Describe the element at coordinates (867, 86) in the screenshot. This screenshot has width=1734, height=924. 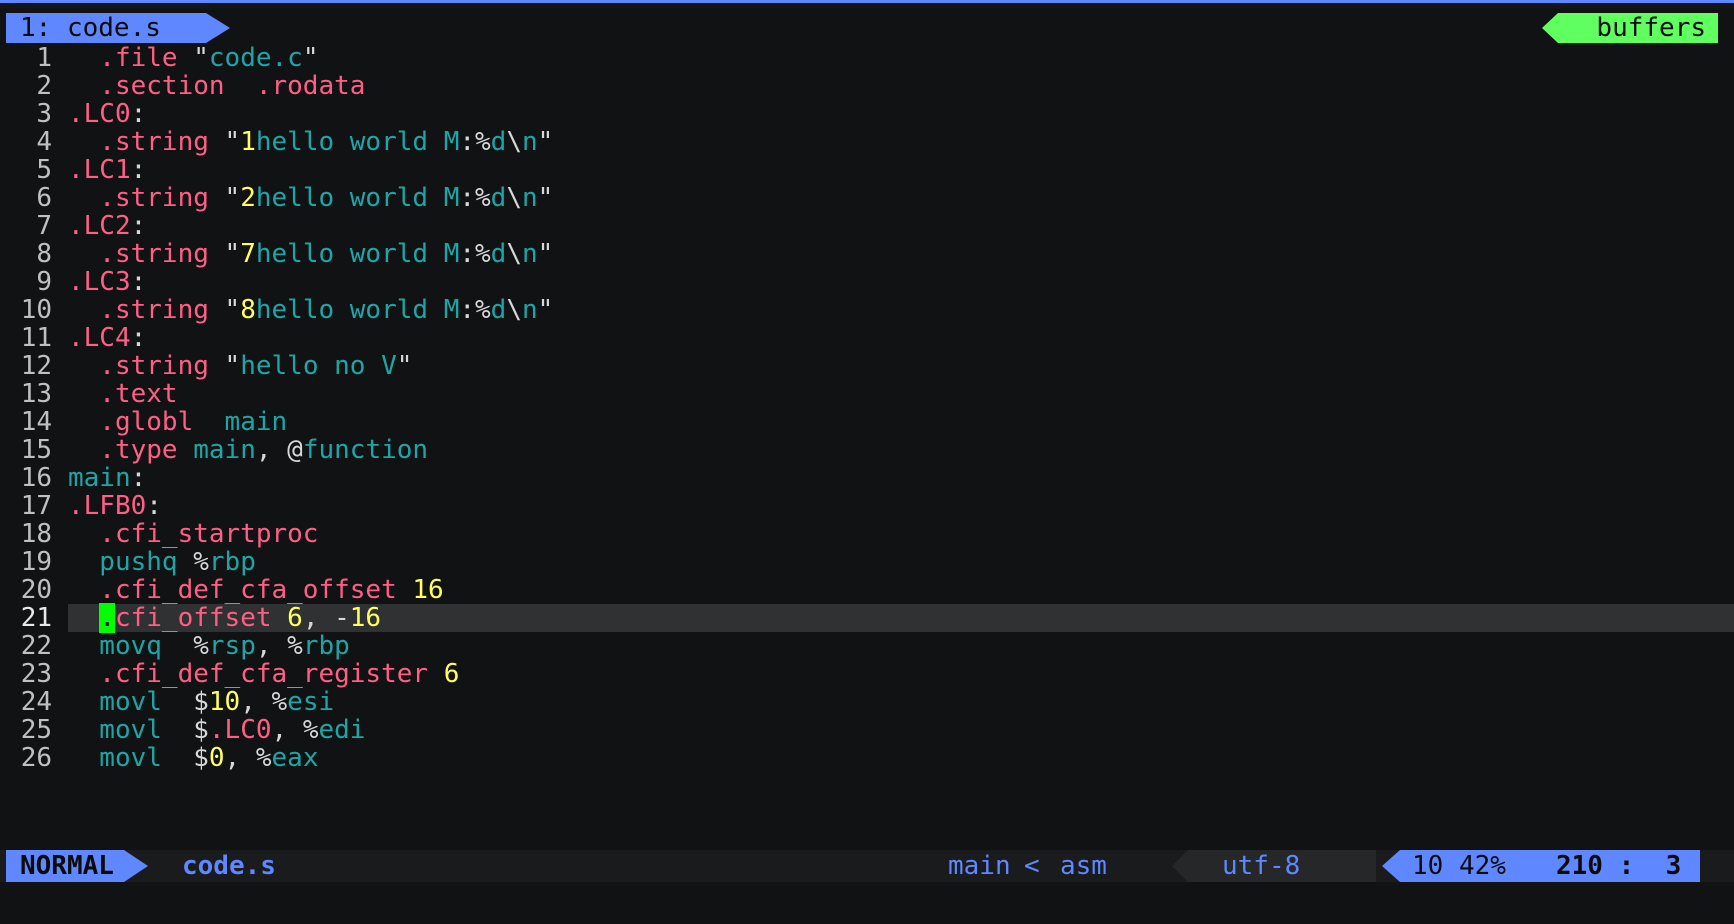
I see `code-line: 2 .section .rodata` at that location.